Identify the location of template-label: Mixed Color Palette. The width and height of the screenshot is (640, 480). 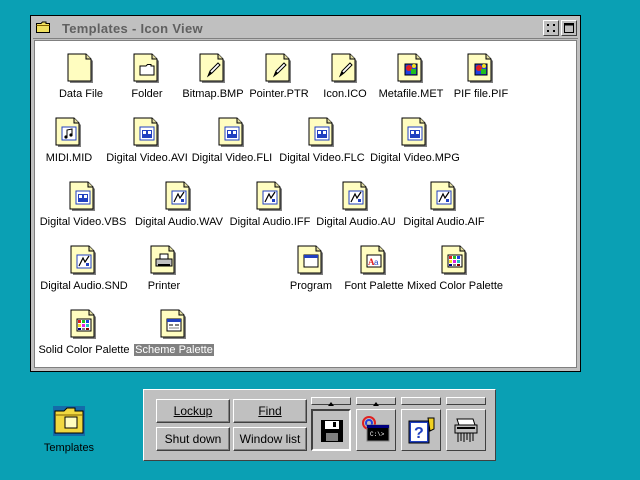
(455, 286).